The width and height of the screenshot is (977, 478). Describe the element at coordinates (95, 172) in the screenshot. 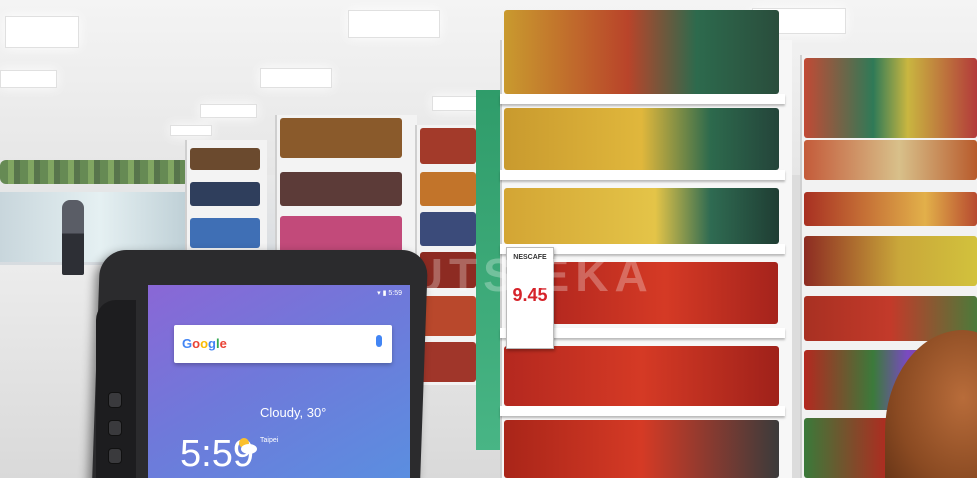

I see `plant-garland` at that location.